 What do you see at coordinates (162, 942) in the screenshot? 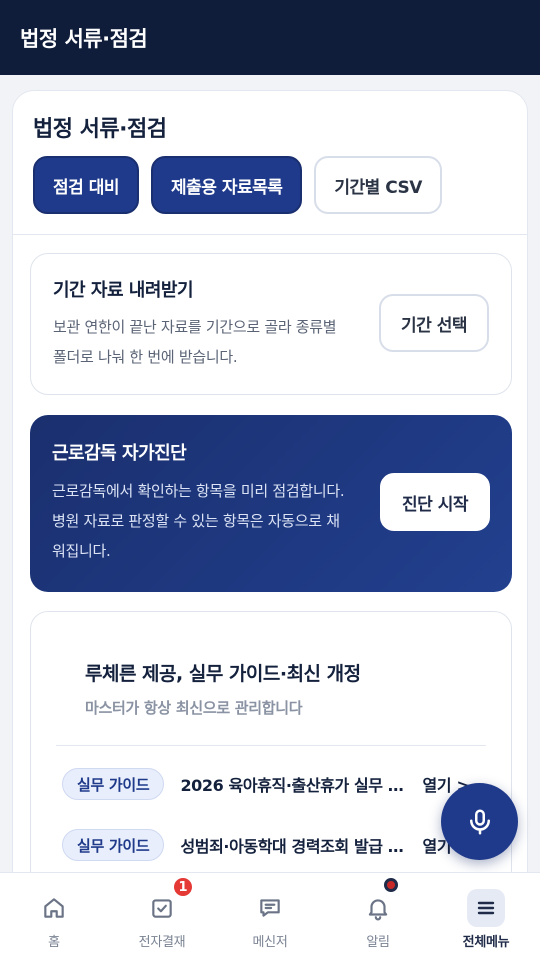
I see `nav-approval-label: 전자결재` at bounding box center [162, 942].